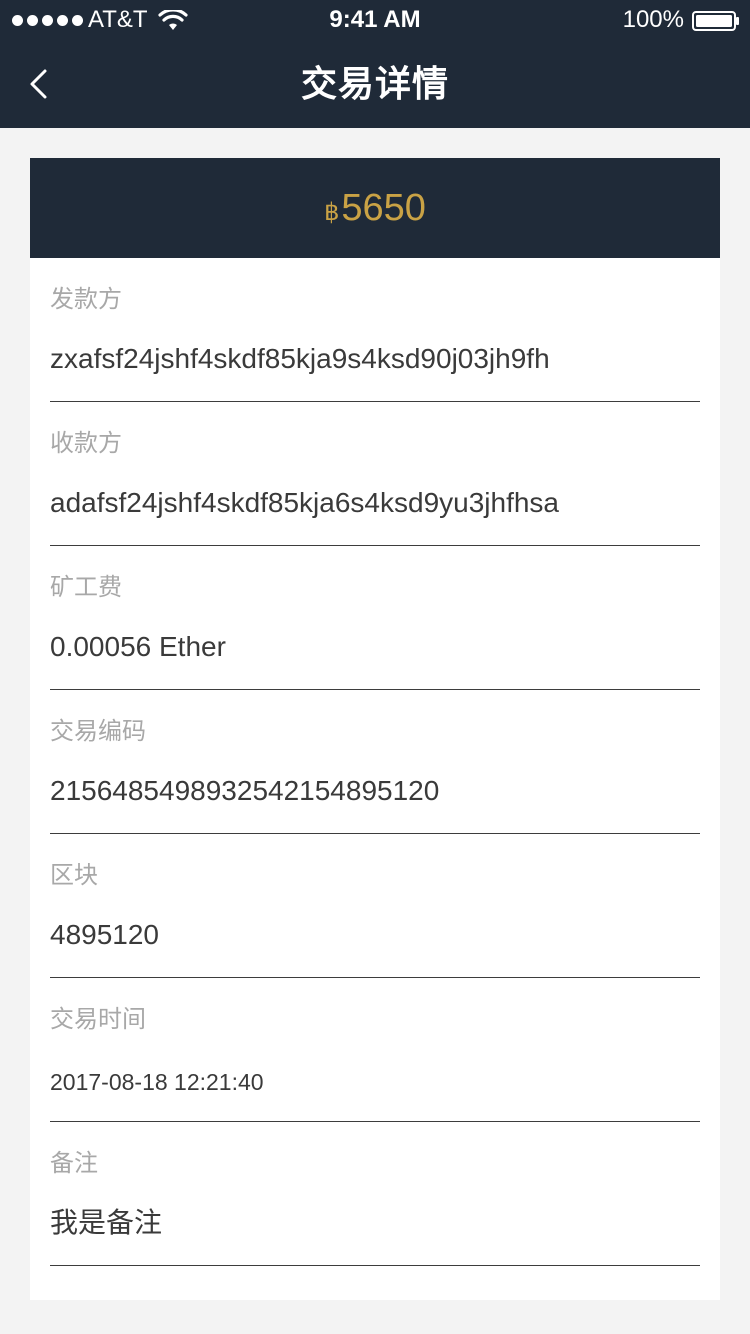 The width and height of the screenshot is (750, 1334). Describe the element at coordinates (98, 731) in the screenshot. I see `tx-code-label: 交易编码` at that location.